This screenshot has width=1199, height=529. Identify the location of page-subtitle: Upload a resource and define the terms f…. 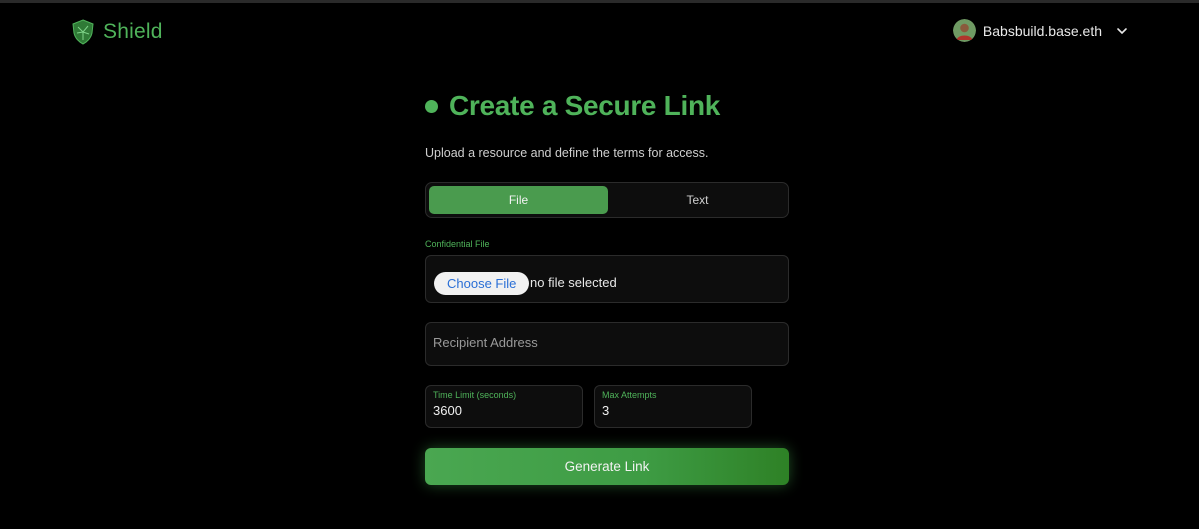
(567, 153).